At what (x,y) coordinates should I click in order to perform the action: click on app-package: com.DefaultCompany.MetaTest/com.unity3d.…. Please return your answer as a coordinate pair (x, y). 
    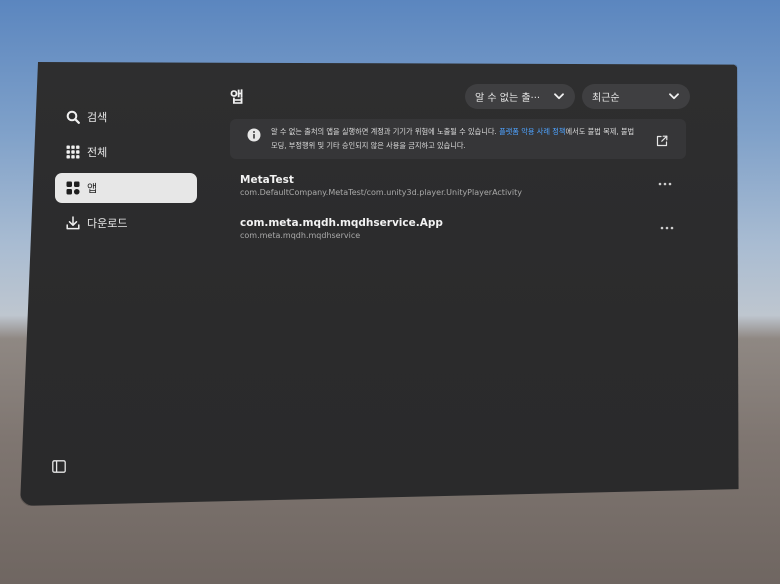
    Looking at the image, I should click on (381, 192).